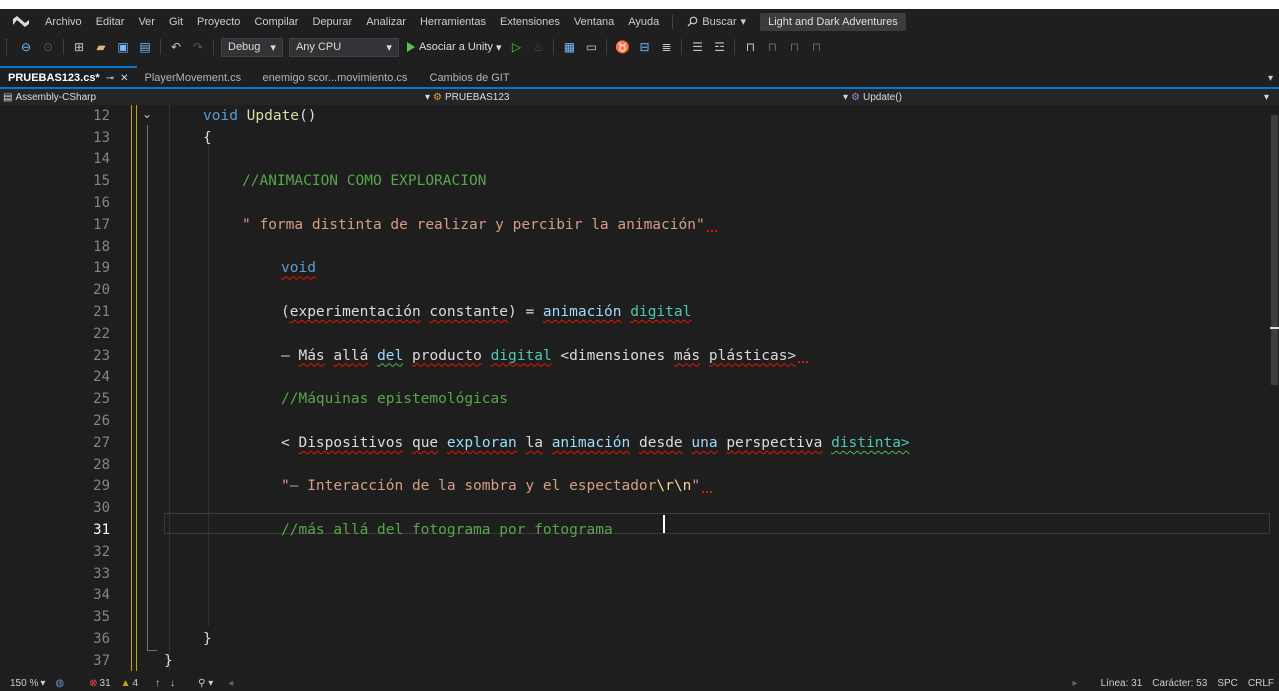 This screenshot has height=691, width=1279. I want to click on new-project-icon: ⊞, so click(79, 47).